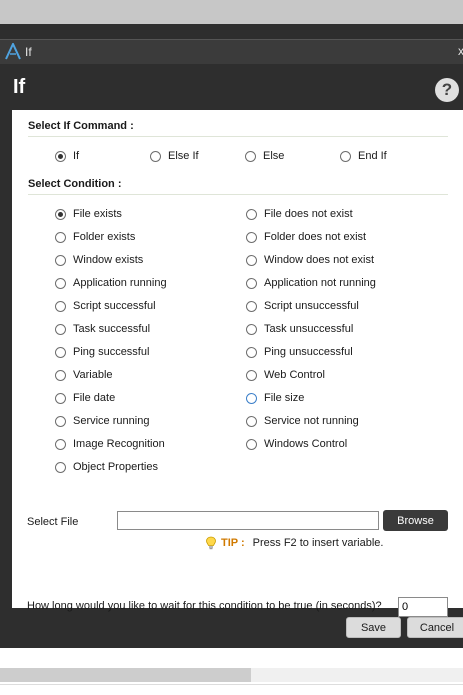  I want to click on cancel-button: Cancel, so click(435, 627).